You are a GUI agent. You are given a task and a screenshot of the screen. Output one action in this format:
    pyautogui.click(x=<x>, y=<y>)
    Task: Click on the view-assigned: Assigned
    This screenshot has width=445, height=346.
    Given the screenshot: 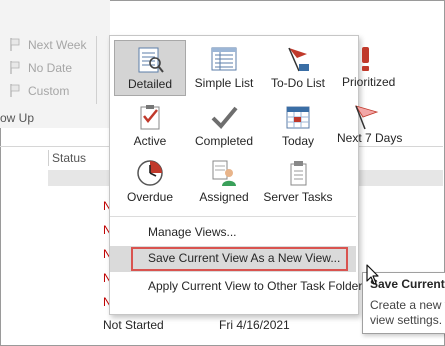 What is the action you would take?
    pyautogui.click(x=224, y=182)
    